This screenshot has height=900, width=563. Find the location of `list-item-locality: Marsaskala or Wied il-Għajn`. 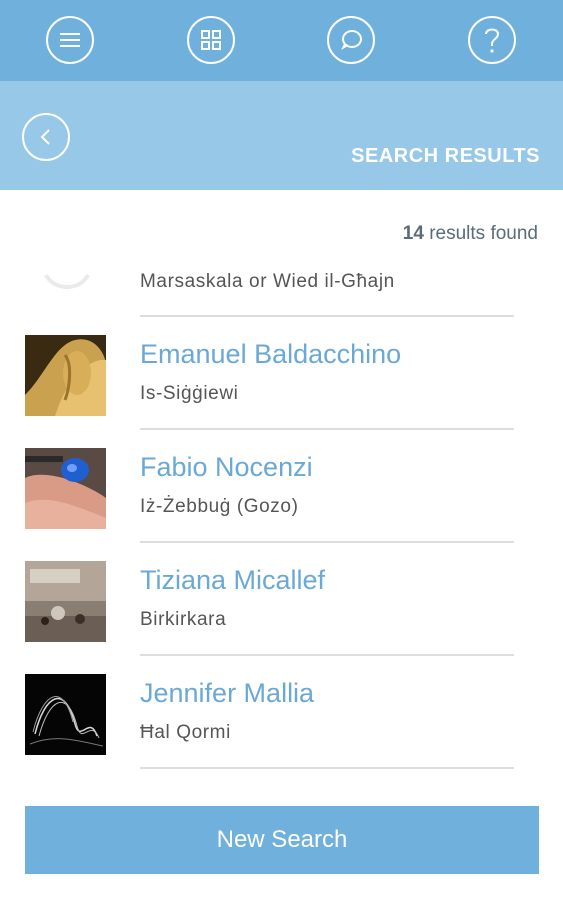

list-item-locality: Marsaskala or Wied il-Għajn is located at coordinates (267, 281).